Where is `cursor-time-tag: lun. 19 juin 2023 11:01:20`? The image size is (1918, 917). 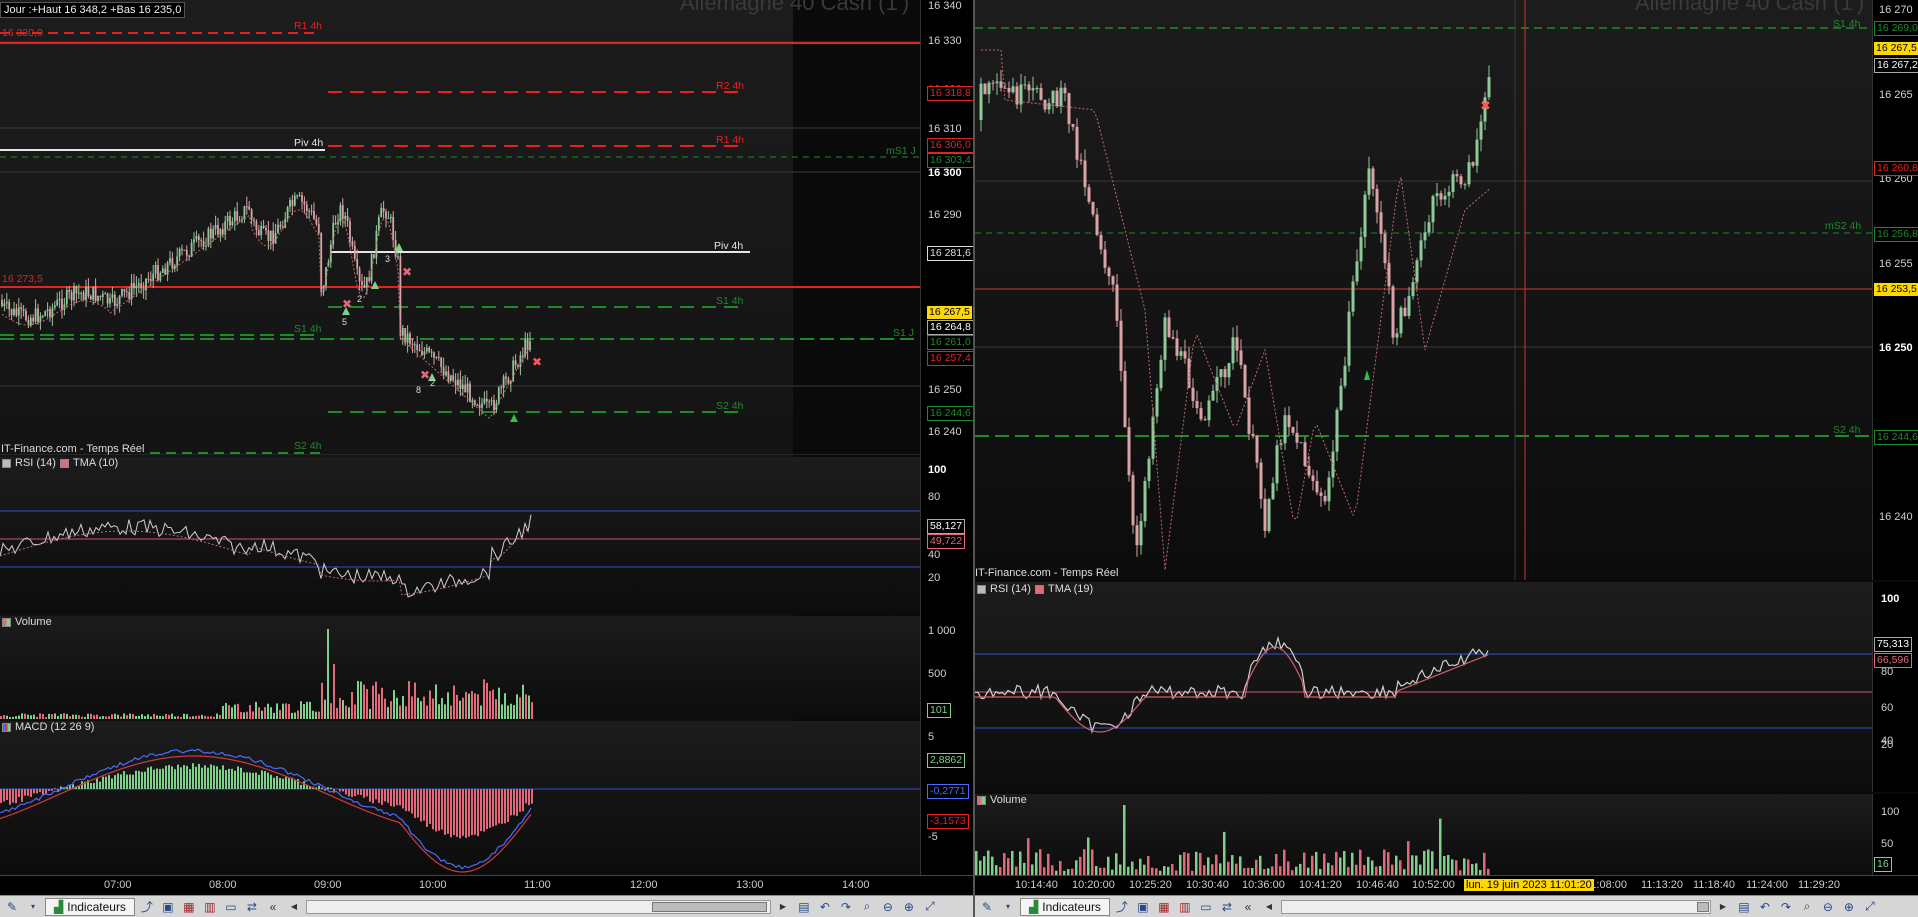
cursor-time-tag: lun. 19 juin 2023 11:01:20 is located at coordinates (1529, 885).